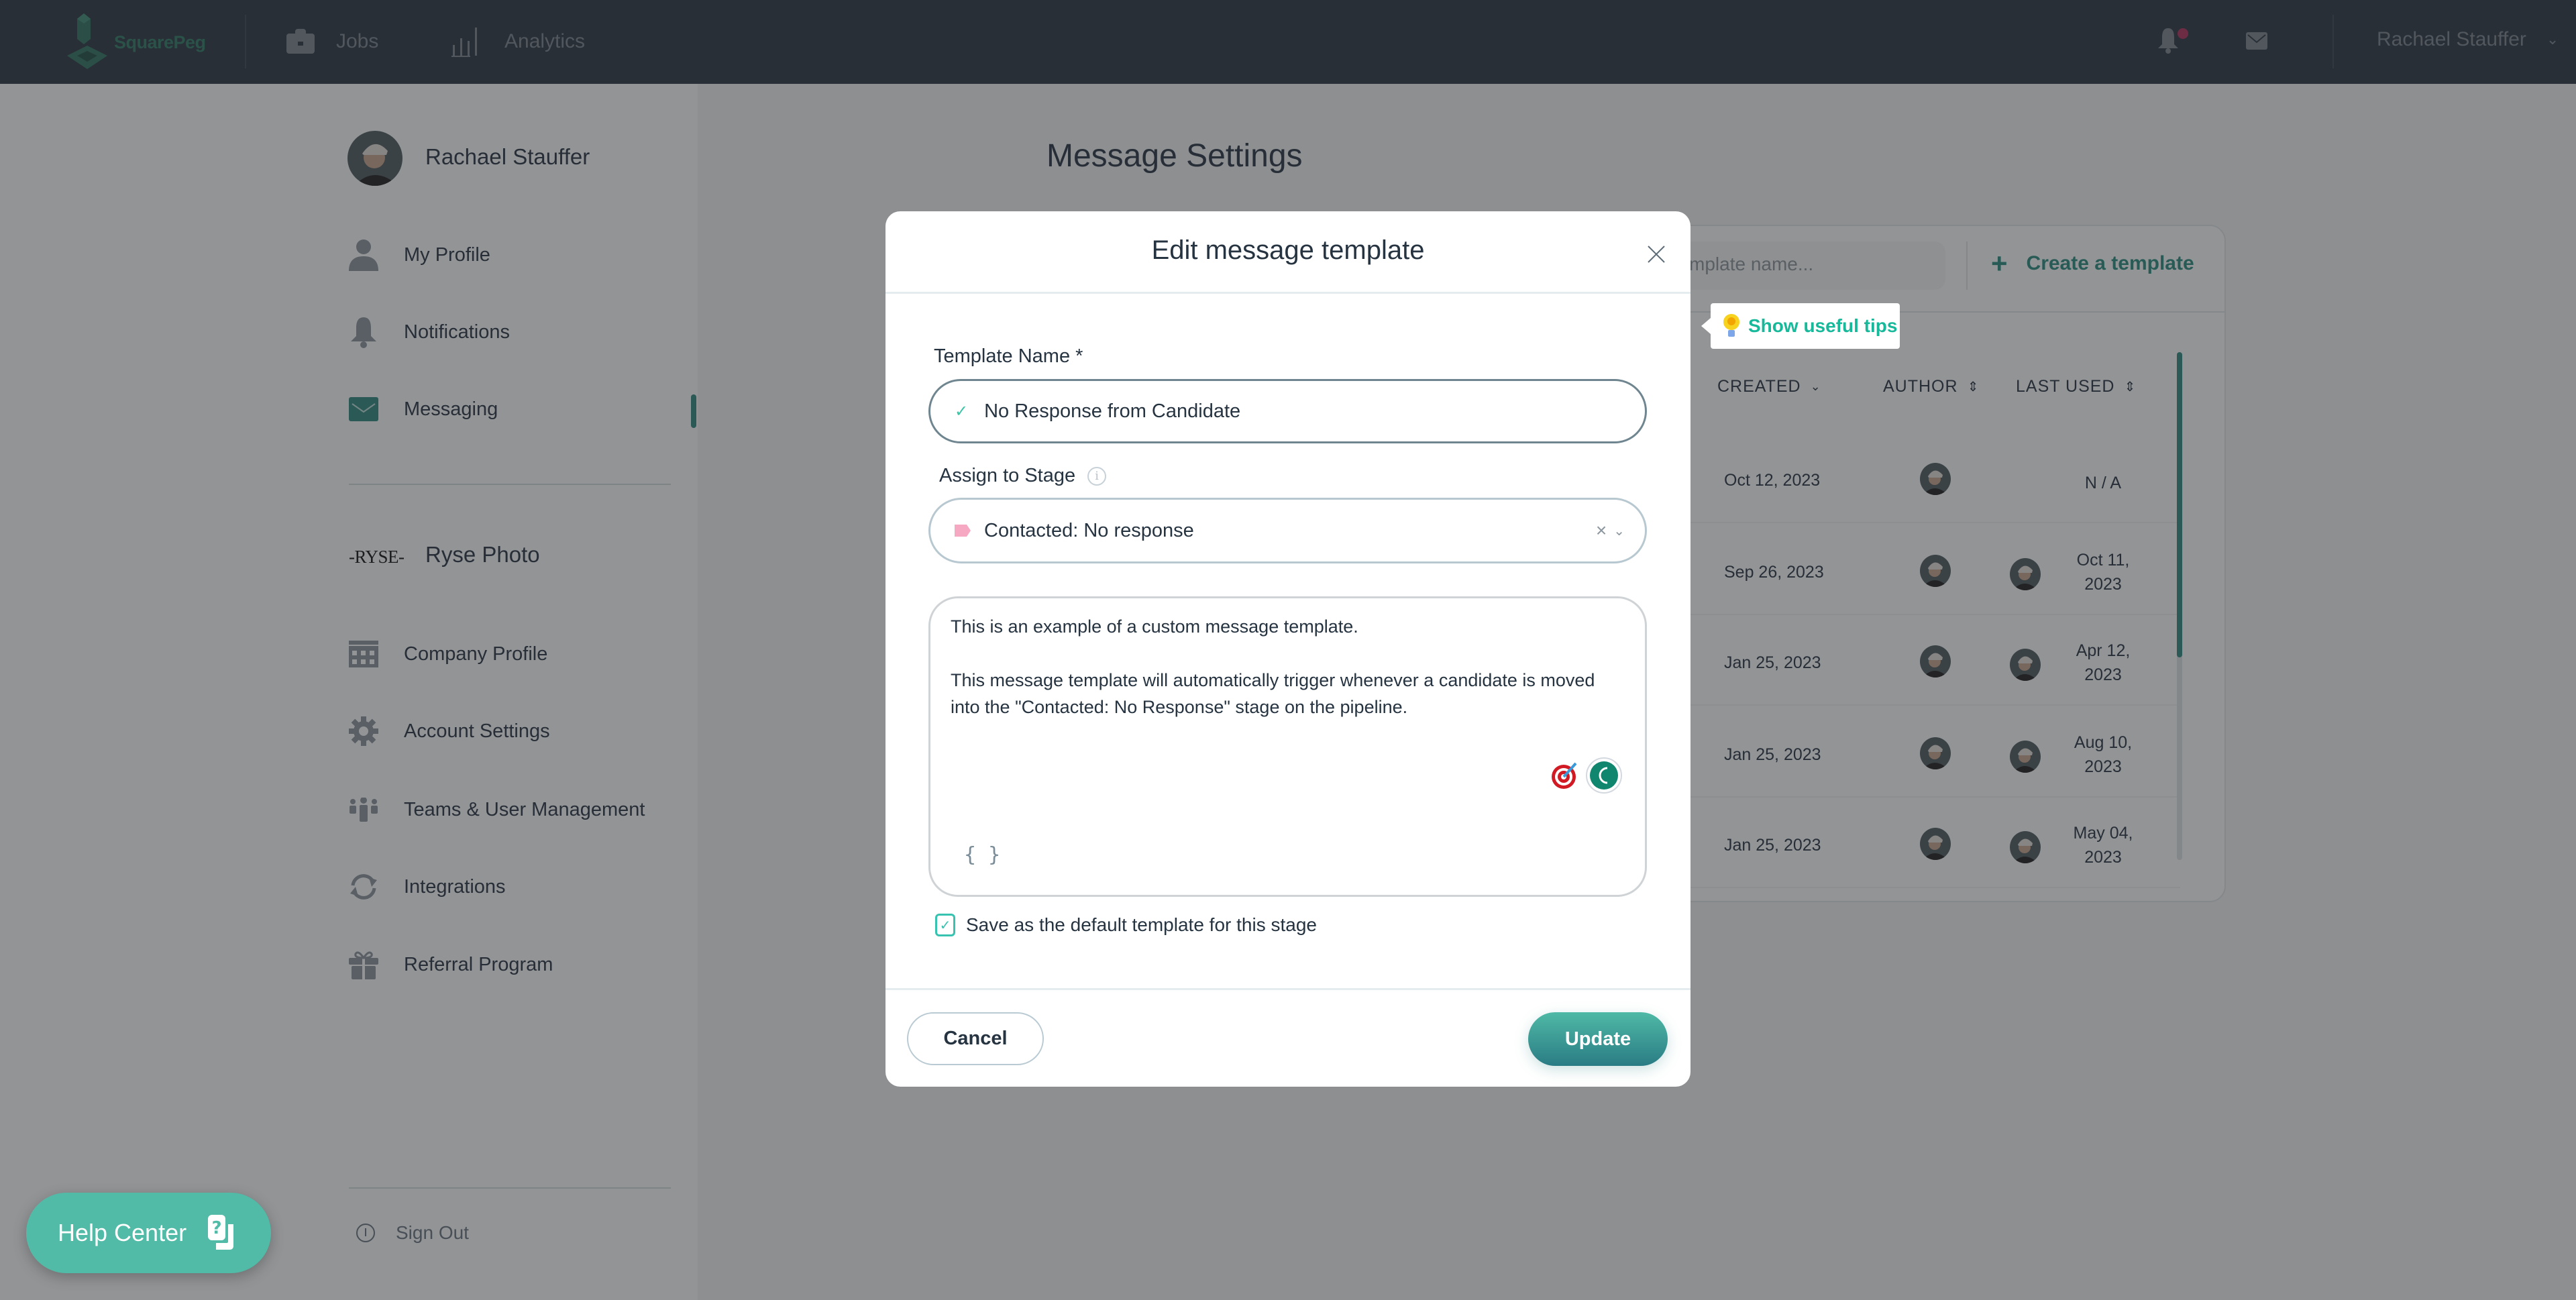 This screenshot has height=1300, width=2576. What do you see at coordinates (122, 1232) in the screenshot?
I see `help-center-label: Help Center` at bounding box center [122, 1232].